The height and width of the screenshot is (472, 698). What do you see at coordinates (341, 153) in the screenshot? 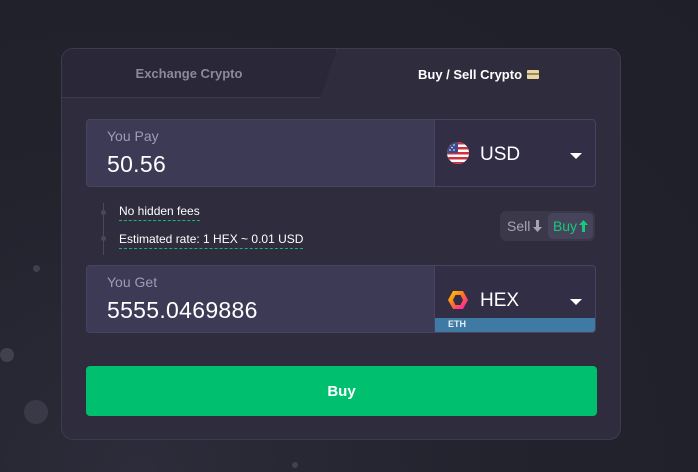
I see `you-pay-field: You Pay 50.56 USD` at bounding box center [341, 153].